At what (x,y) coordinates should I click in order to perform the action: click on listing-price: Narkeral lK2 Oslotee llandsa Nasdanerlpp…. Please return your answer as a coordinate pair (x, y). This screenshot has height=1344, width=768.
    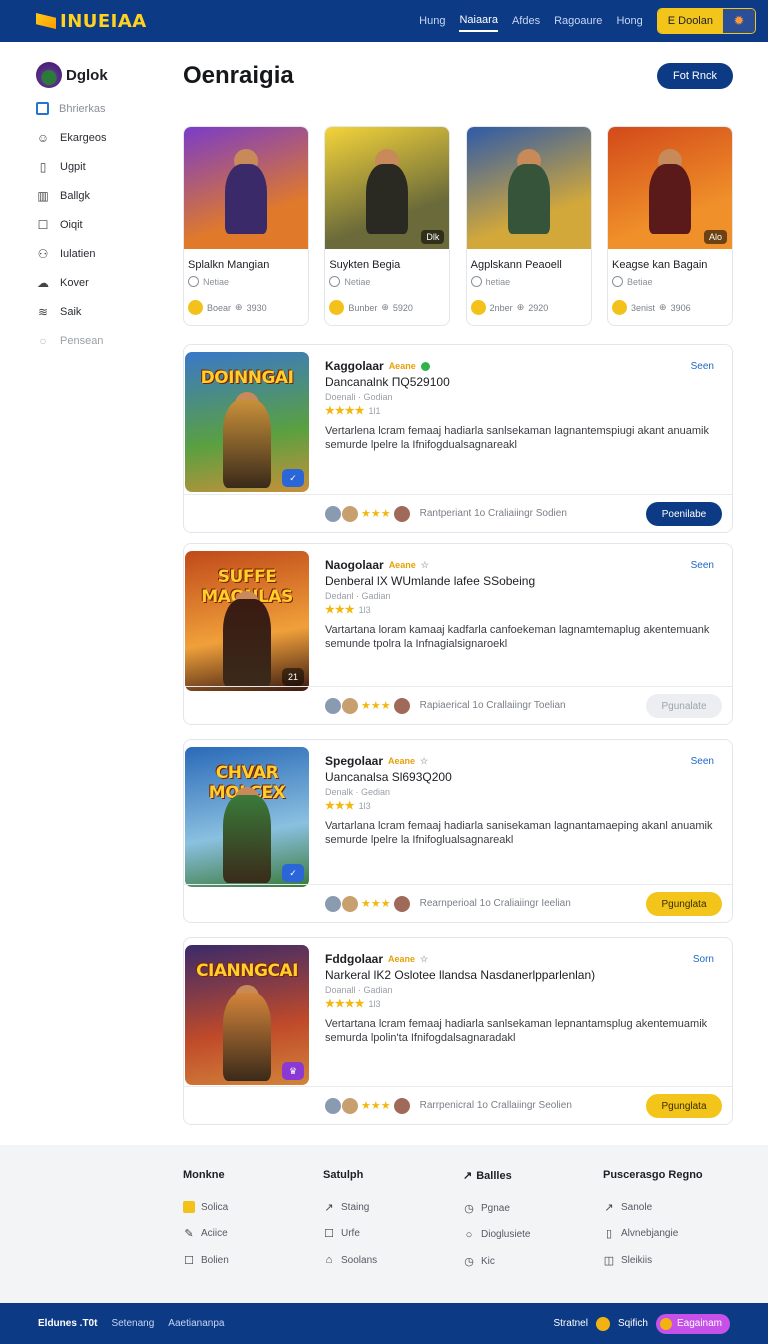
    Looking at the image, I should click on (460, 975).